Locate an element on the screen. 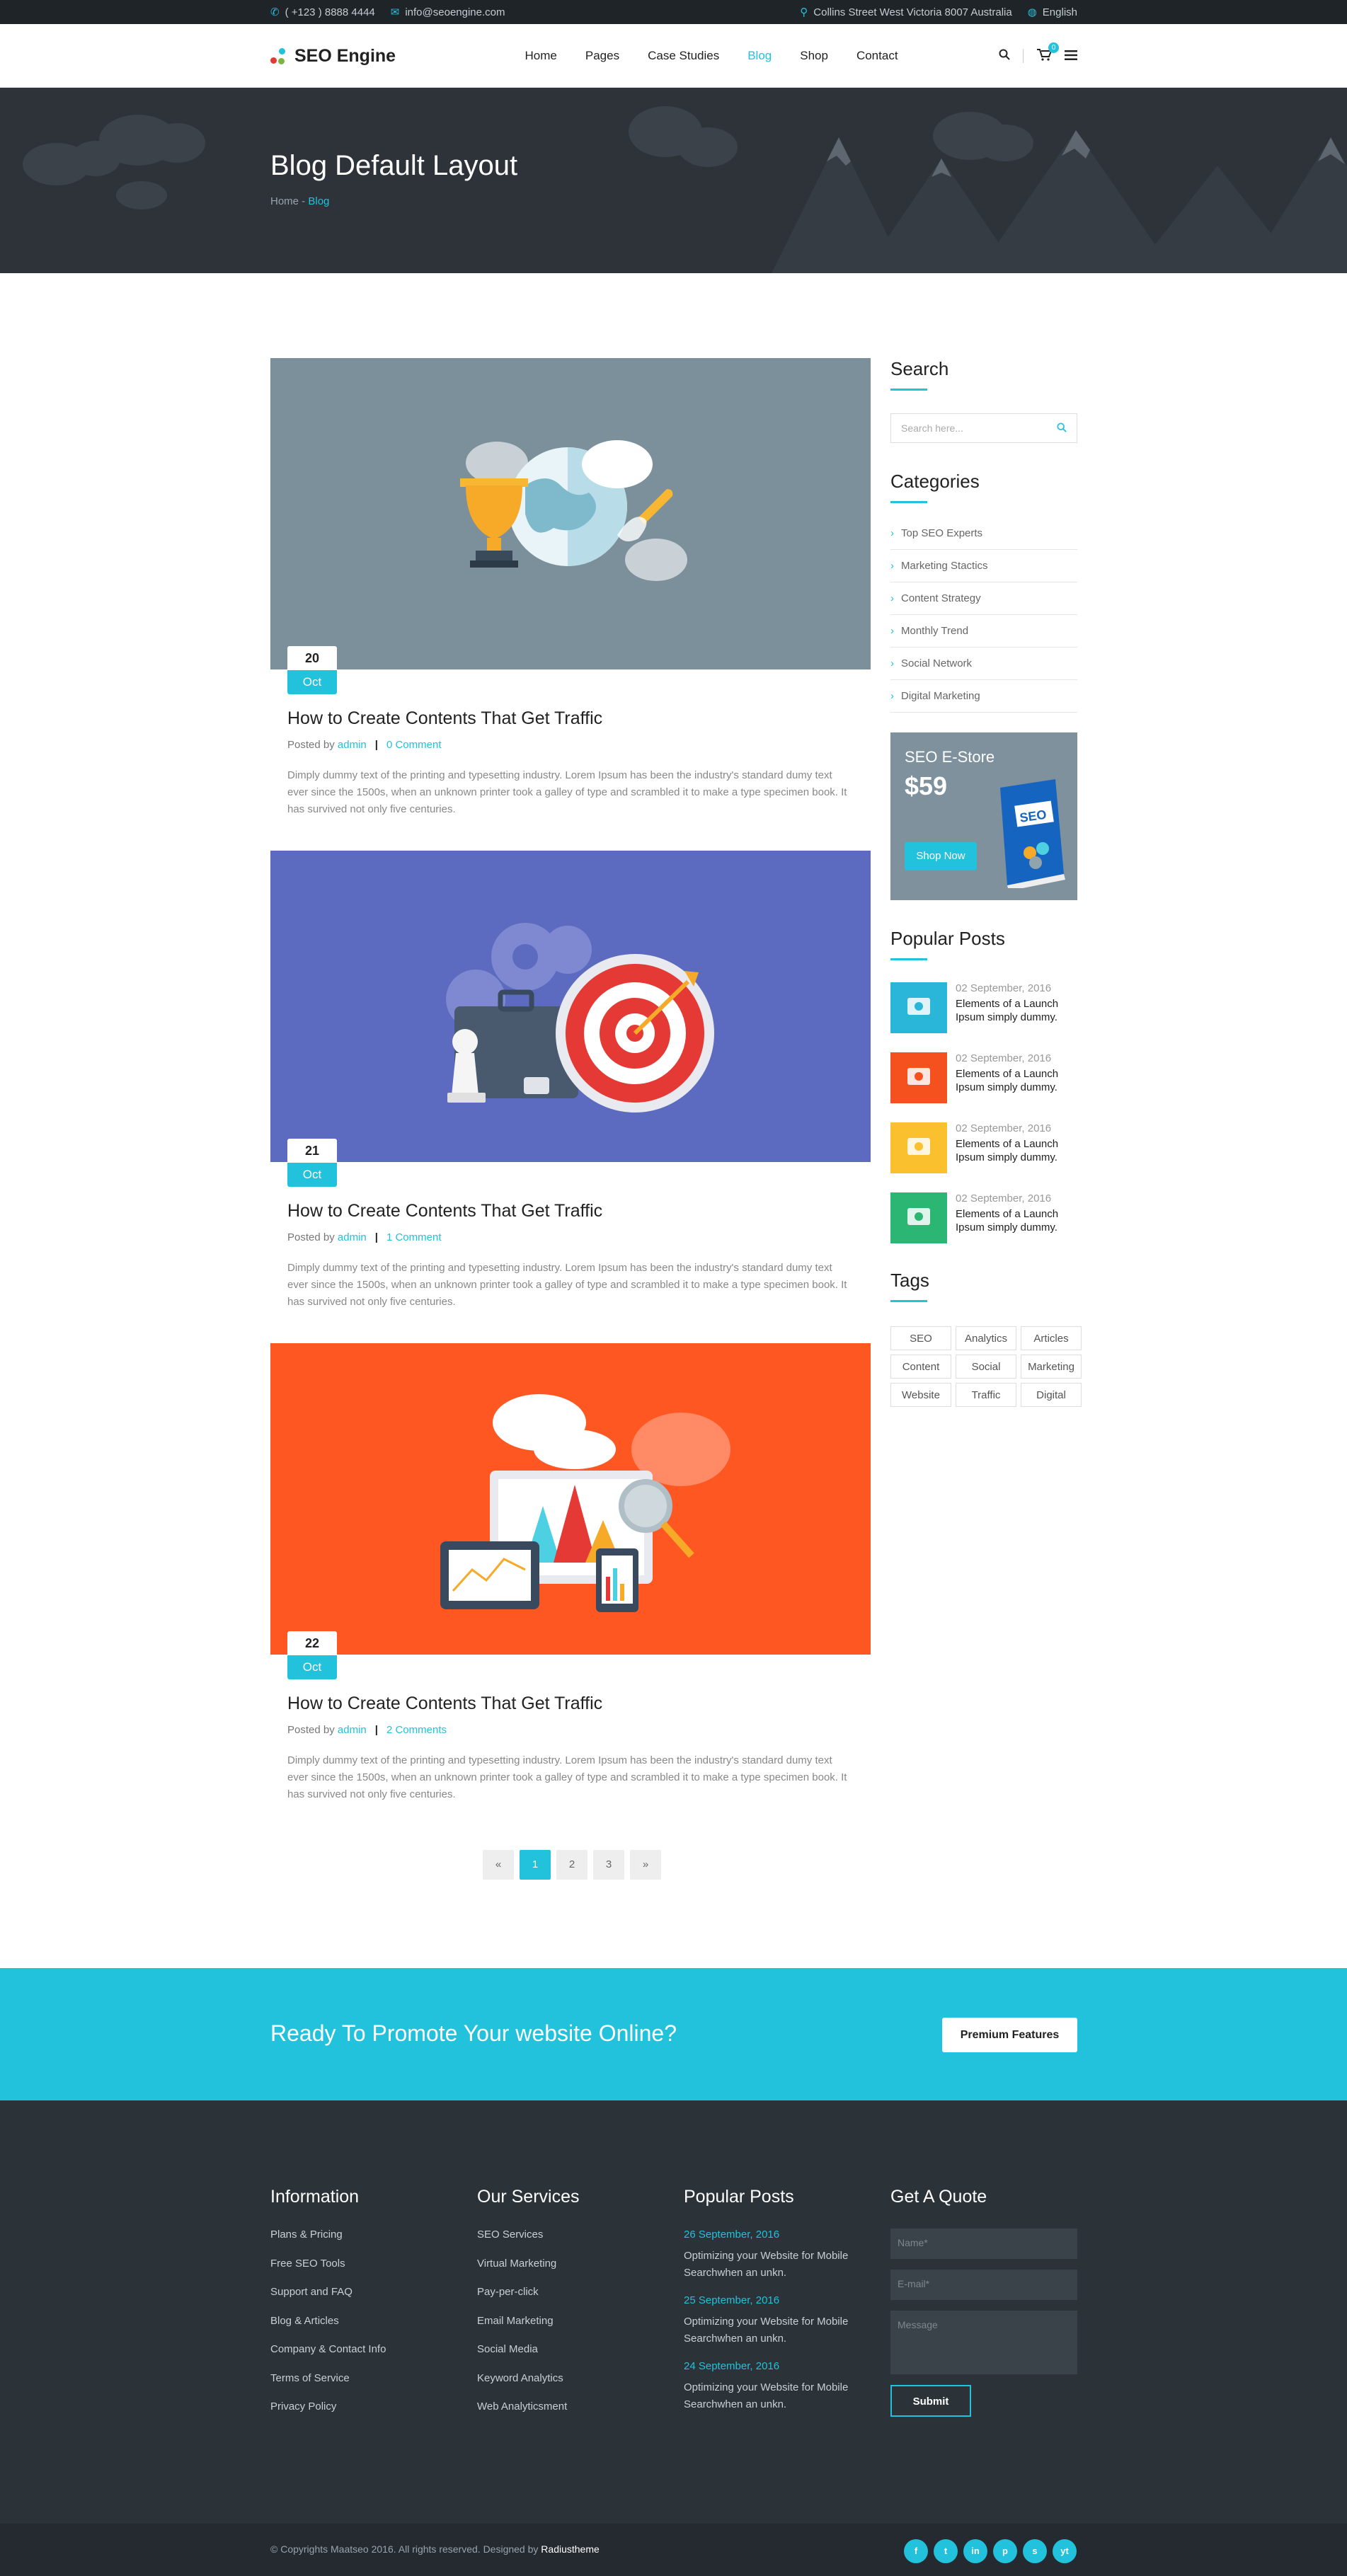 Image resolution: width=1347 pixels, height=2576 pixels. footer-link: Company & Contact Info is located at coordinates (328, 2357).